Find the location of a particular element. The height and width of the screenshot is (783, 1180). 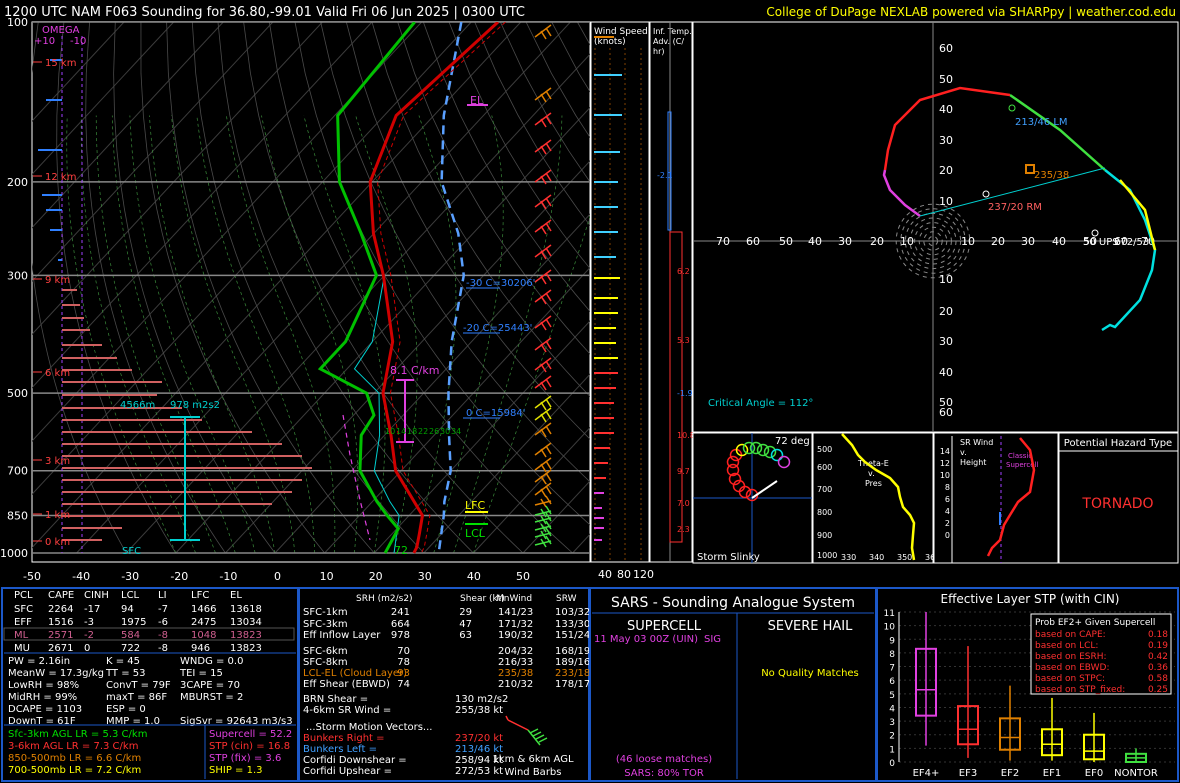

iso-label-1: -20 C=25443' is located at coordinates (497, 328).